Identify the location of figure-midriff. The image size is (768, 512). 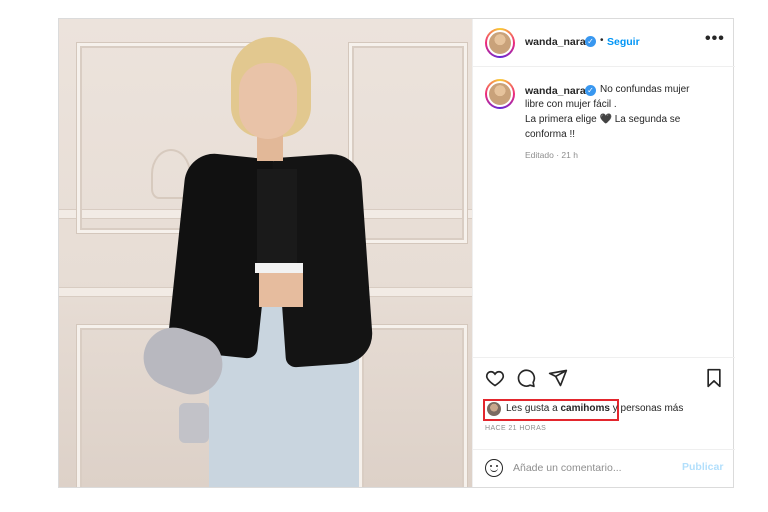
(281, 290).